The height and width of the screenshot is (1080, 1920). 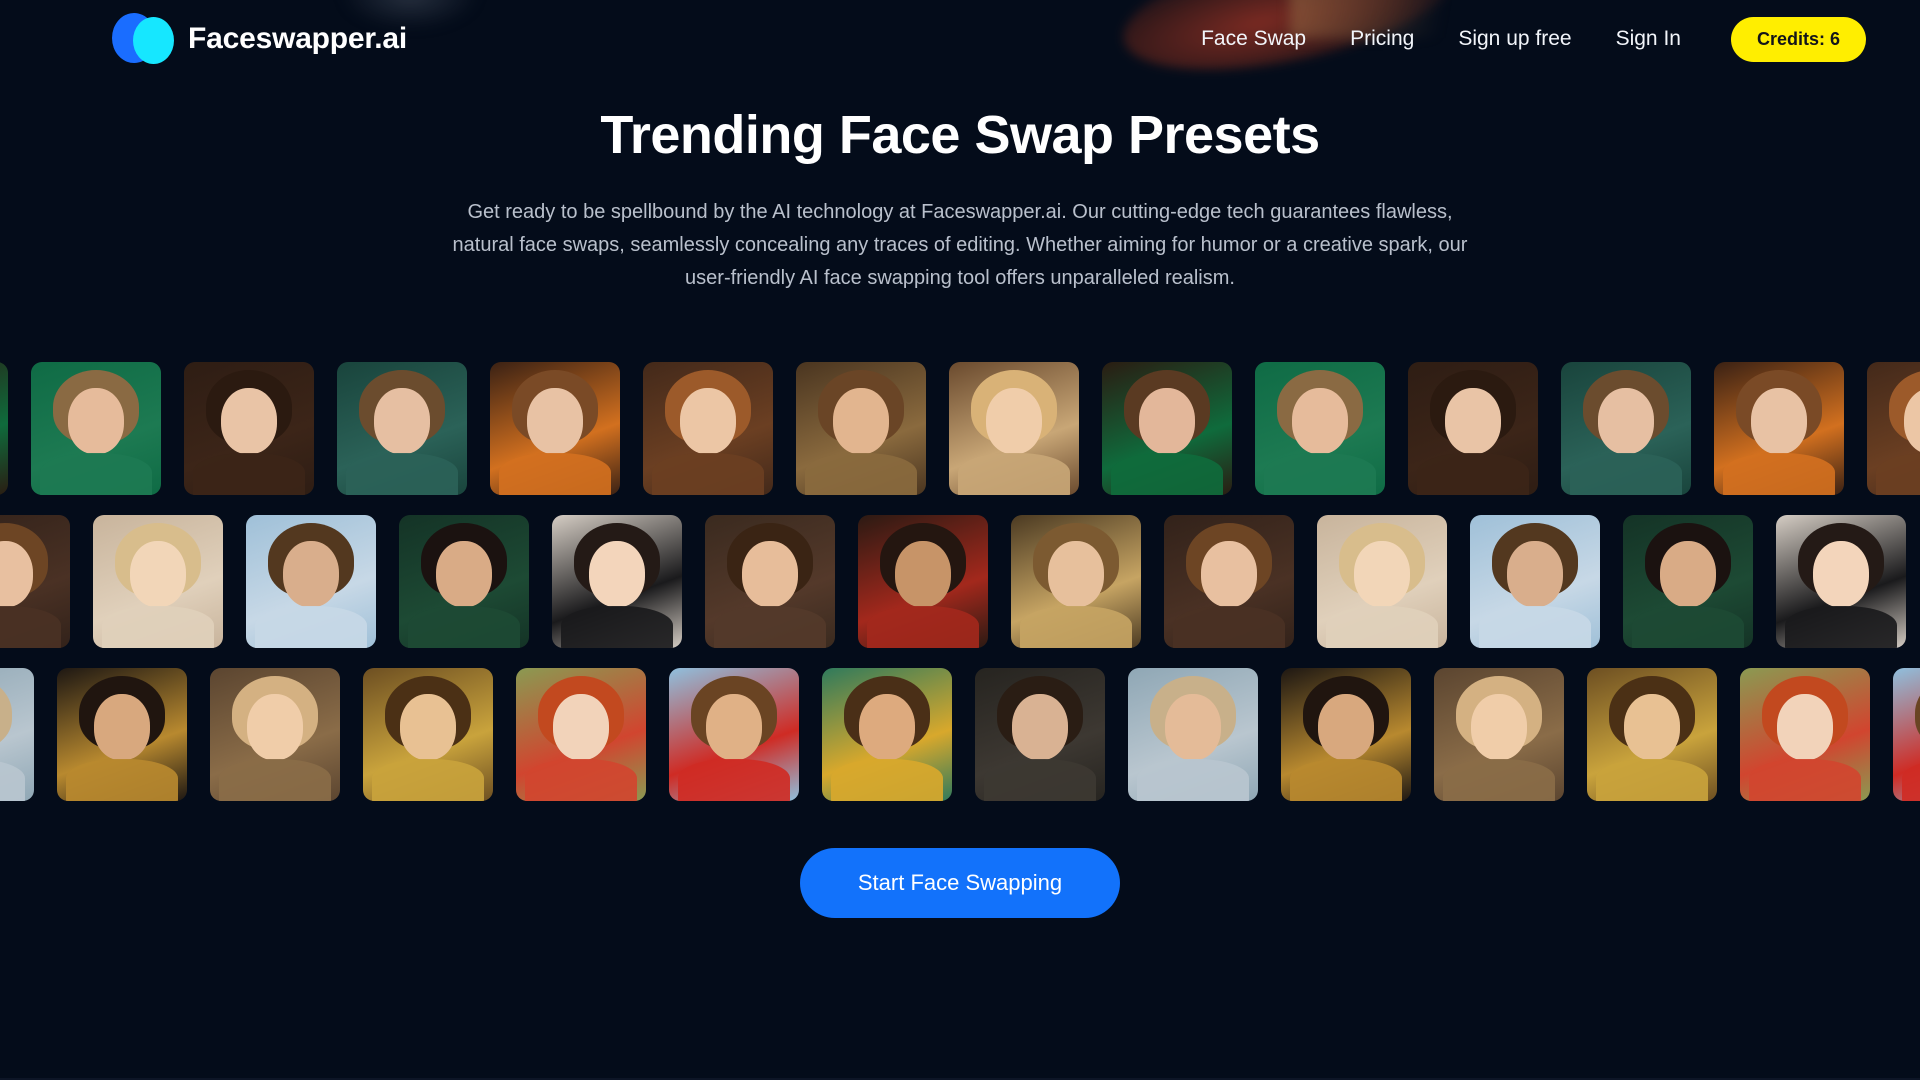 What do you see at coordinates (1648, 39) in the screenshot?
I see `nav-sign-in: Sign In` at bounding box center [1648, 39].